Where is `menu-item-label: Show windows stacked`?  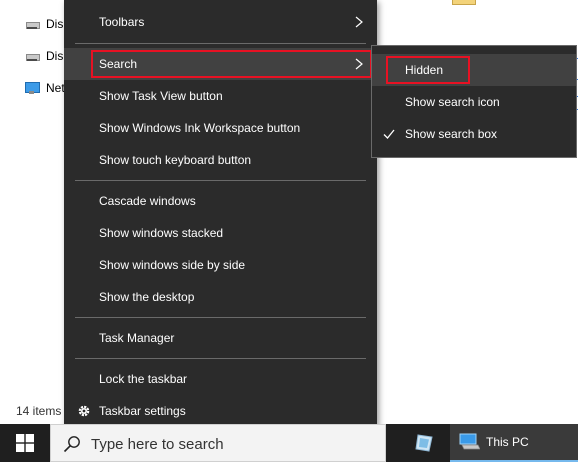 menu-item-label: Show windows stacked is located at coordinates (161, 233).